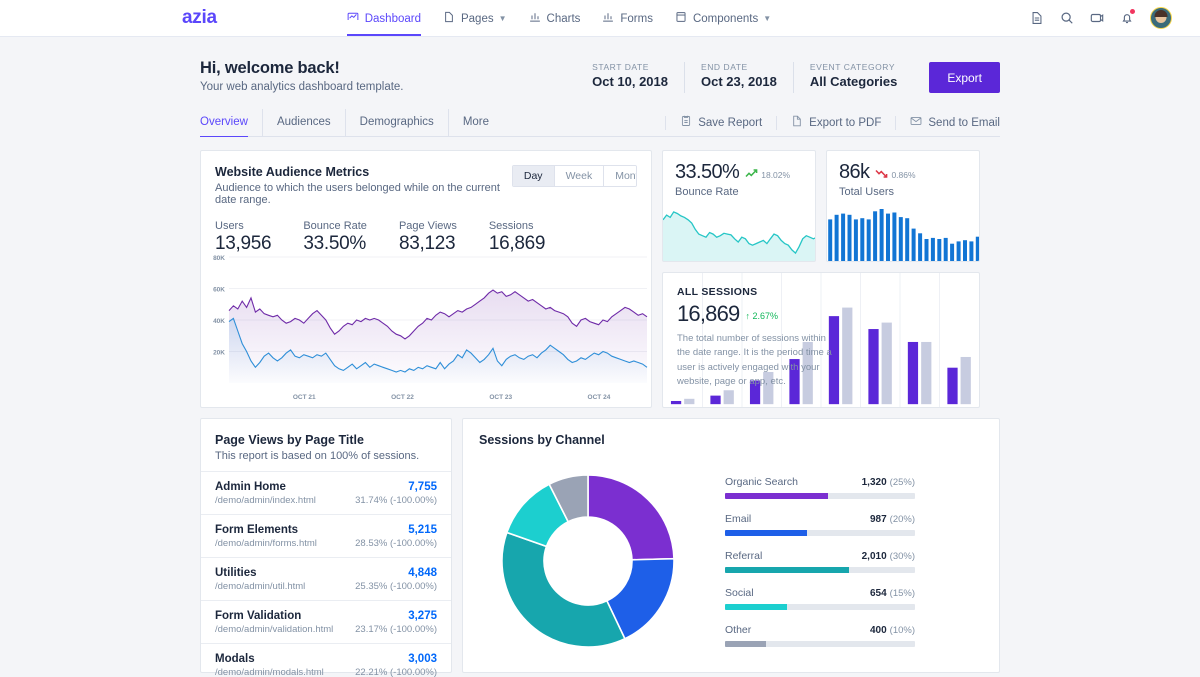 This screenshot has height=677, width=1200. What do you see at coordinates (535, 18) in the screenshot?
I see `bar-chart-icon` at bounding box center [535, 18].